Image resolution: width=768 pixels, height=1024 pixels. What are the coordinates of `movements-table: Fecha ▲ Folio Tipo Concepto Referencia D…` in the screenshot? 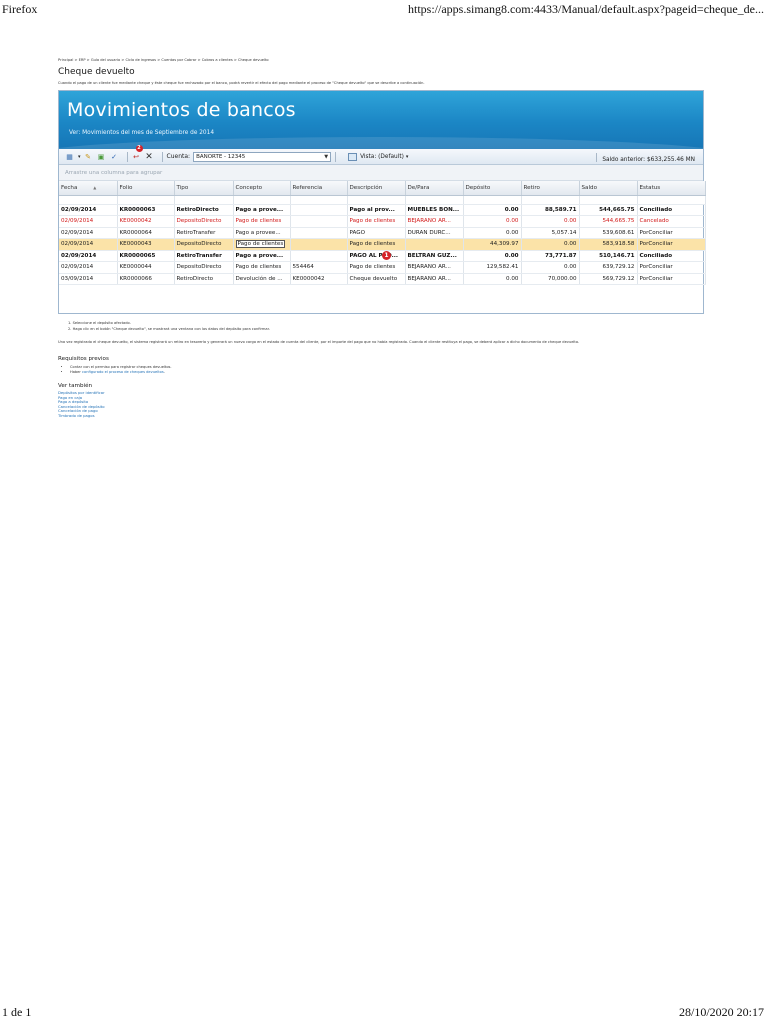 It's located at (382, 233).